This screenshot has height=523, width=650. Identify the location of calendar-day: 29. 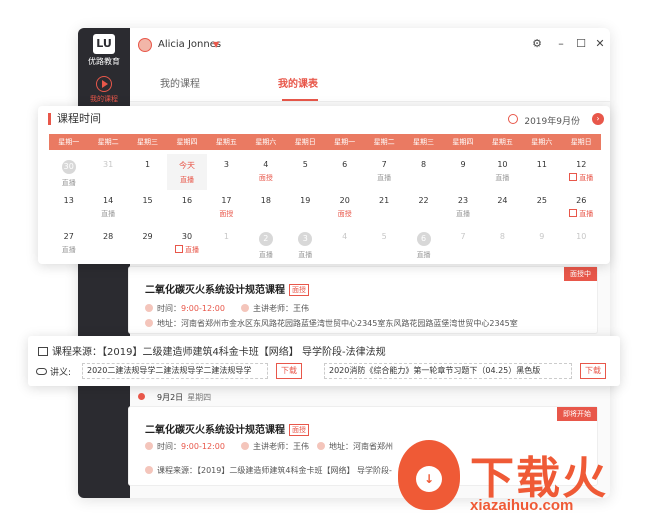
(147, 244).